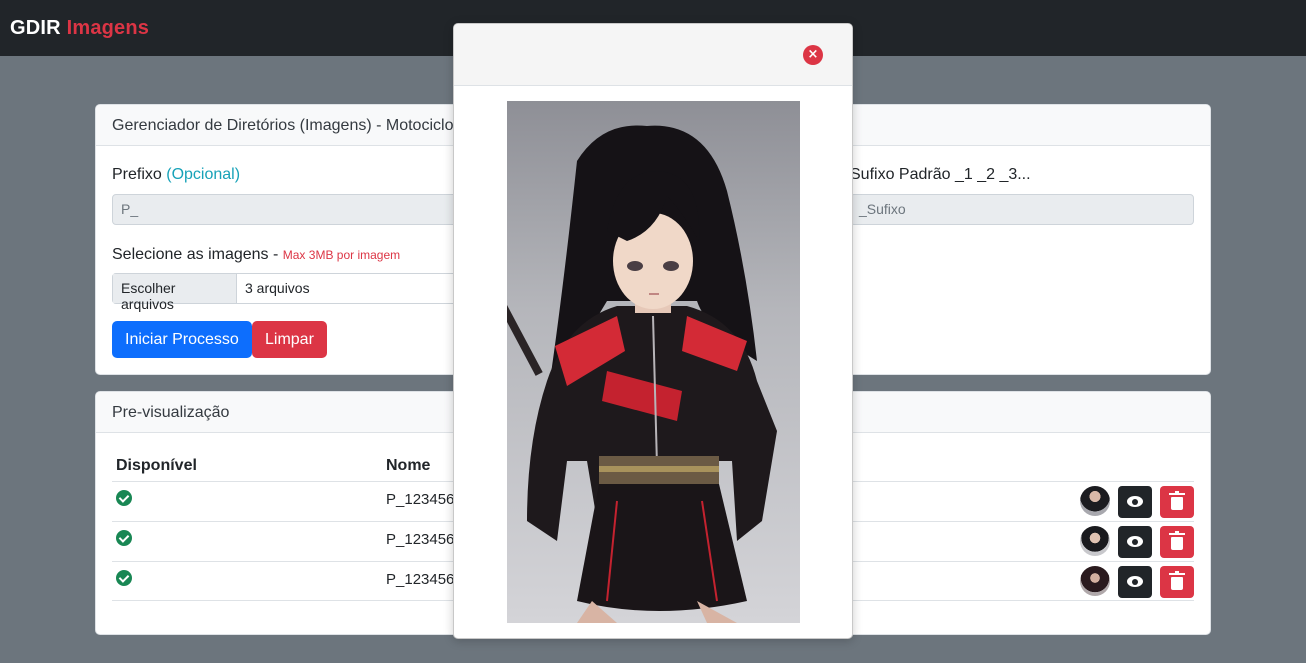  Describe the element at coordinates (195, 254) in the screenshot. I see `images-label-text: Selecione as imagens -` at that location.